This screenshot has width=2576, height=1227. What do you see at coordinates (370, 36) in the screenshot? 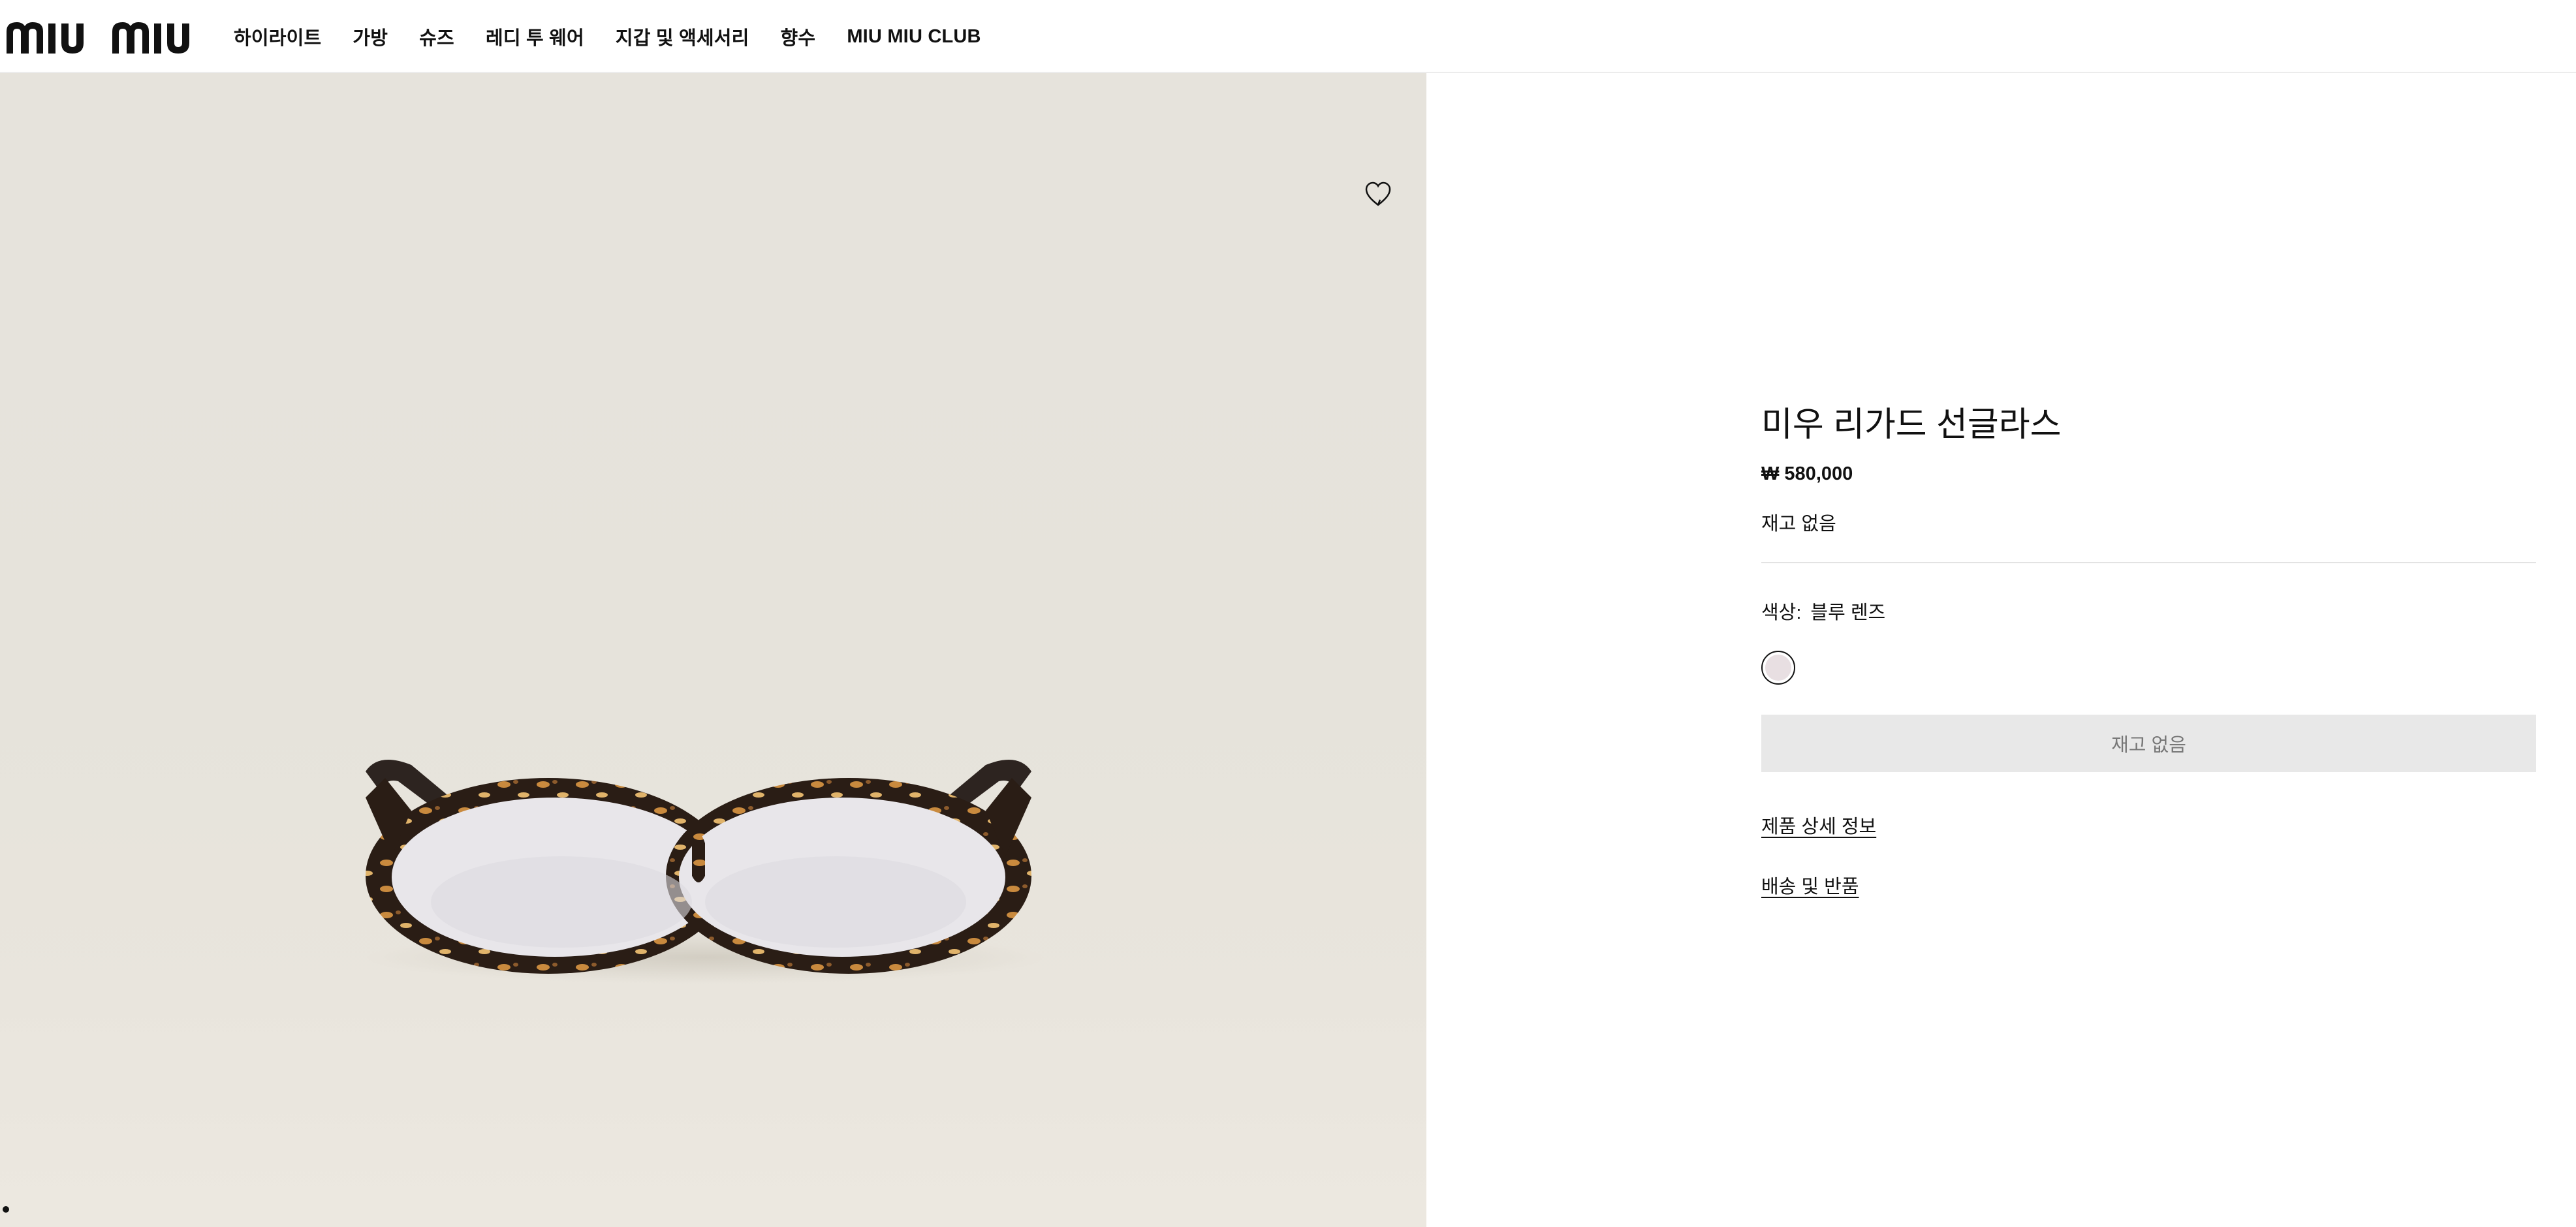
I see `nav-bags: 가방` at bounding box center [370, 36].